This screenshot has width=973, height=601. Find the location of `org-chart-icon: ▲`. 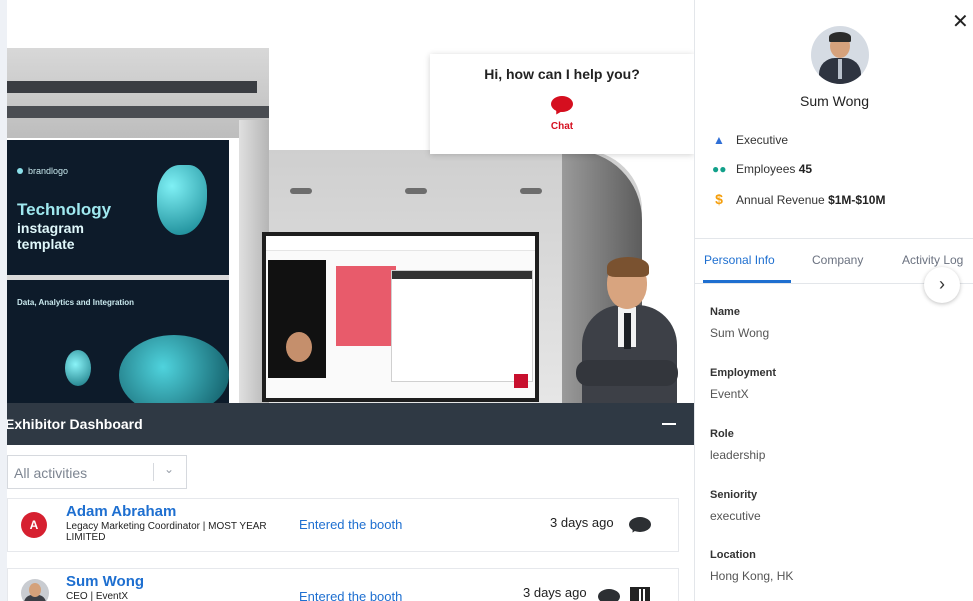

org-chart-icon: ▲ is located at coordinates (719, 140).